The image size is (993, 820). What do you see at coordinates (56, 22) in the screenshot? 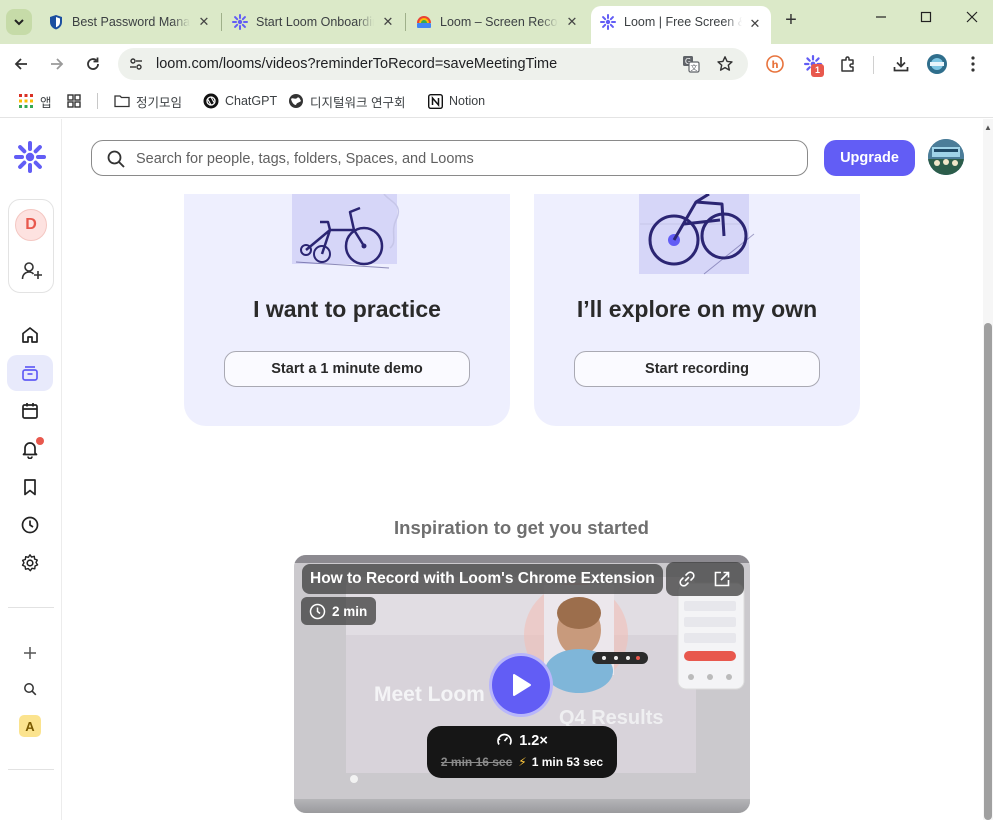
I see `shield-icon` at bounding box center [56, 22].